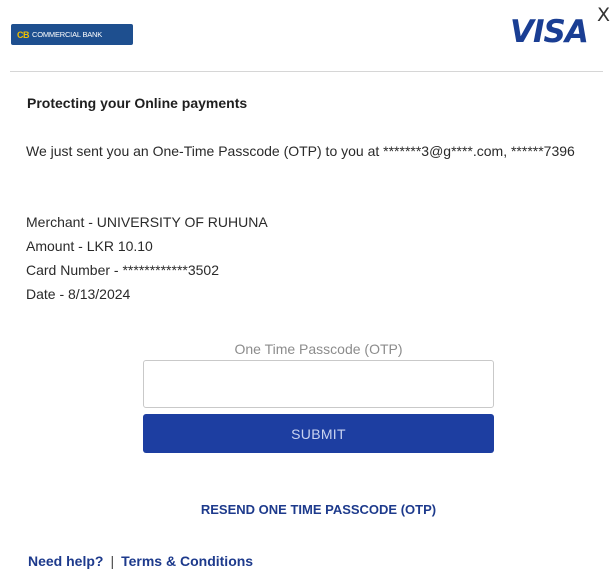  Describe the element at coordinates (65, 561) in the screenshot. I see `need-help-link: Need help?` at that location.